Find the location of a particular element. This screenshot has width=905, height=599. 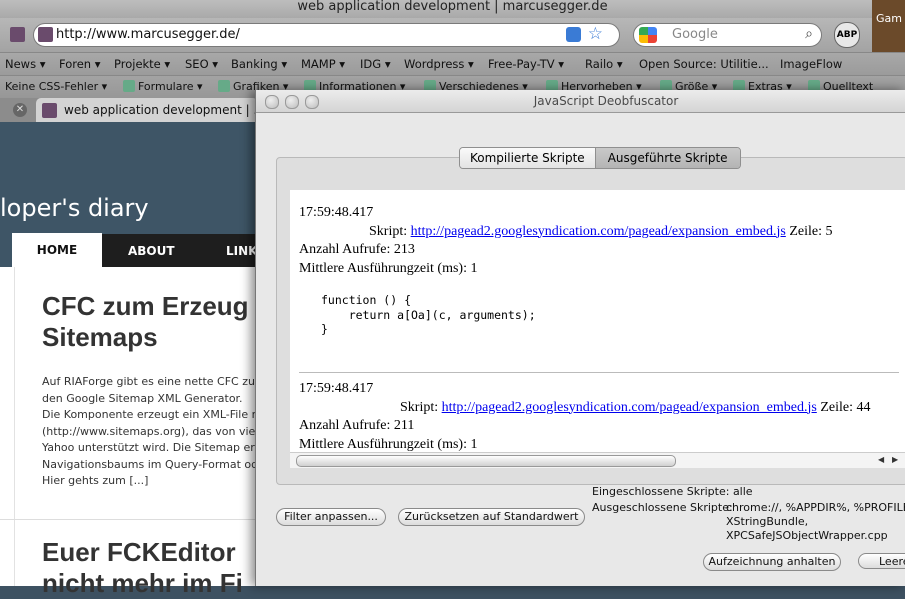

nav-home-link: HOME is located at coordinates (57, 250).